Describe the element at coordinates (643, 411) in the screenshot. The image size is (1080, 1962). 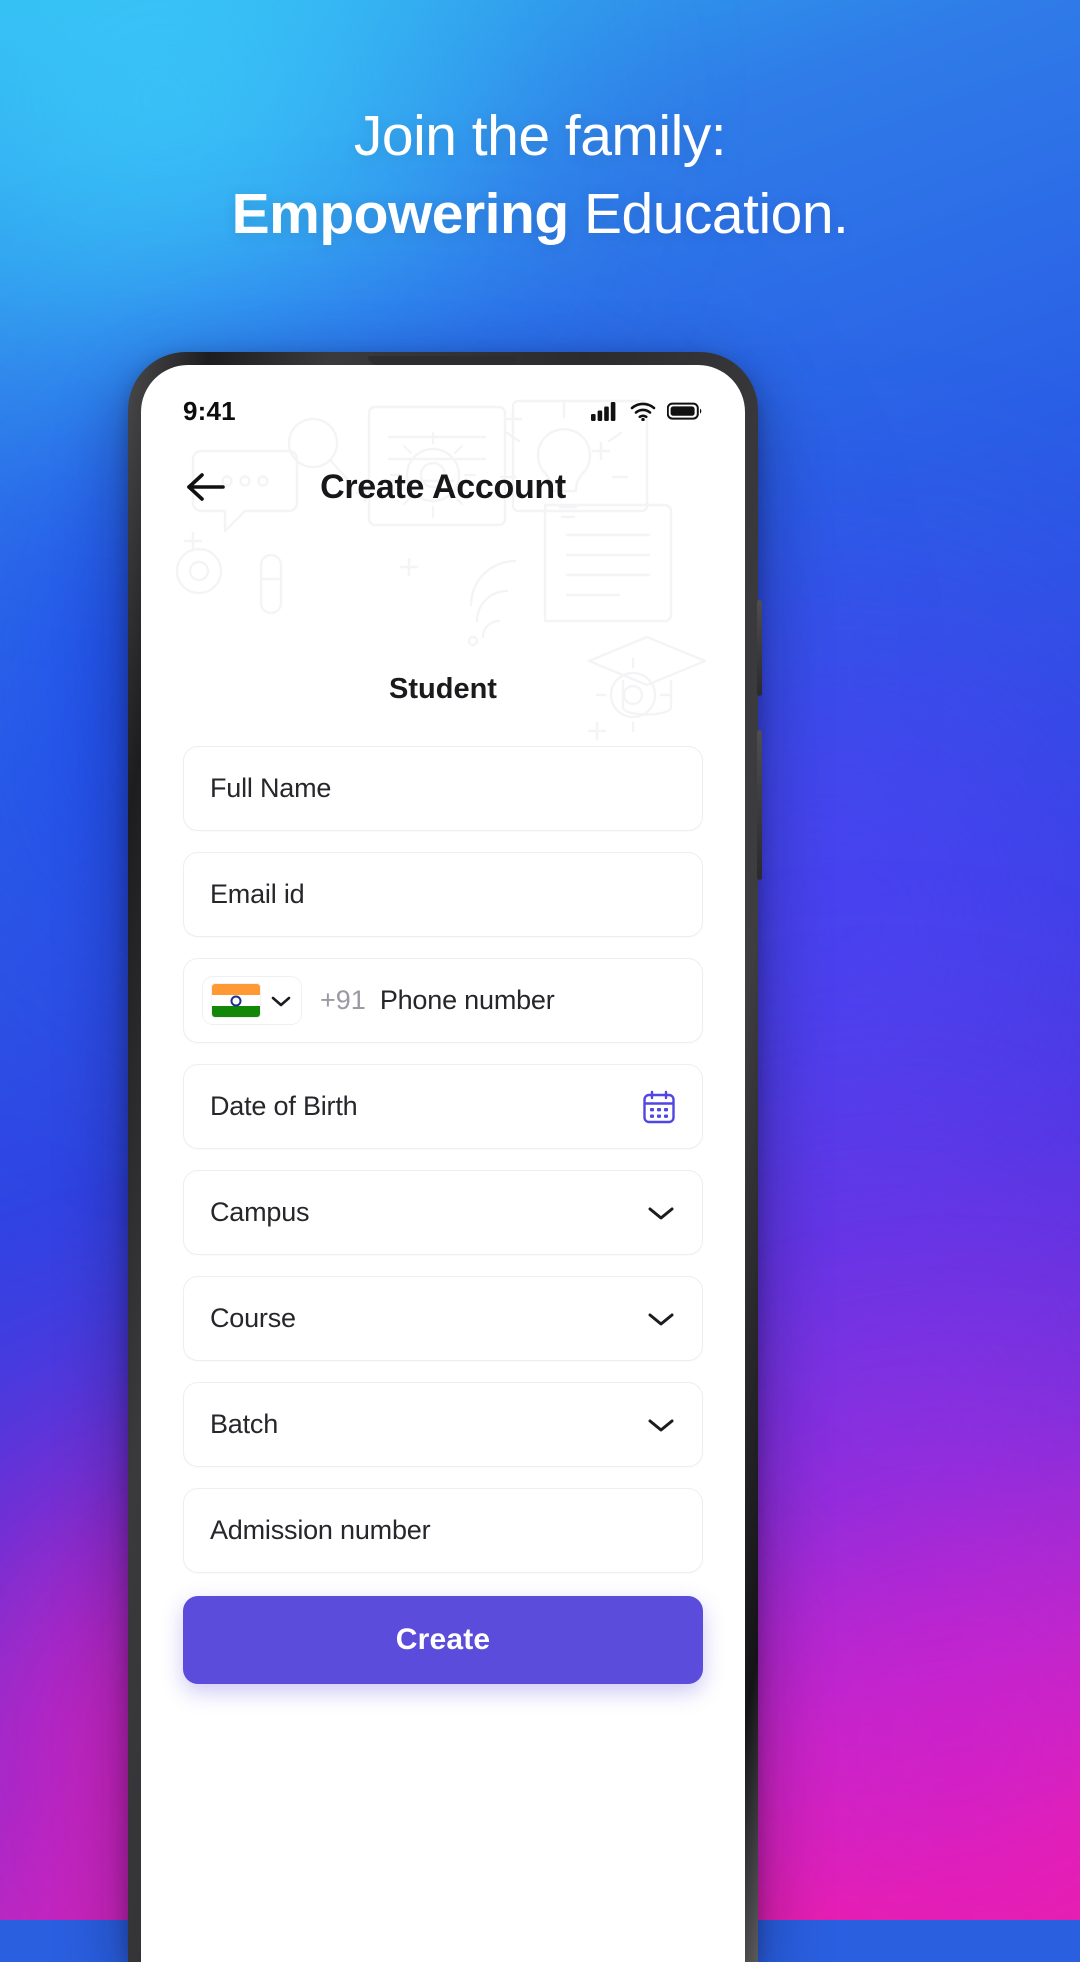
I see `wifi-icon` at that location.